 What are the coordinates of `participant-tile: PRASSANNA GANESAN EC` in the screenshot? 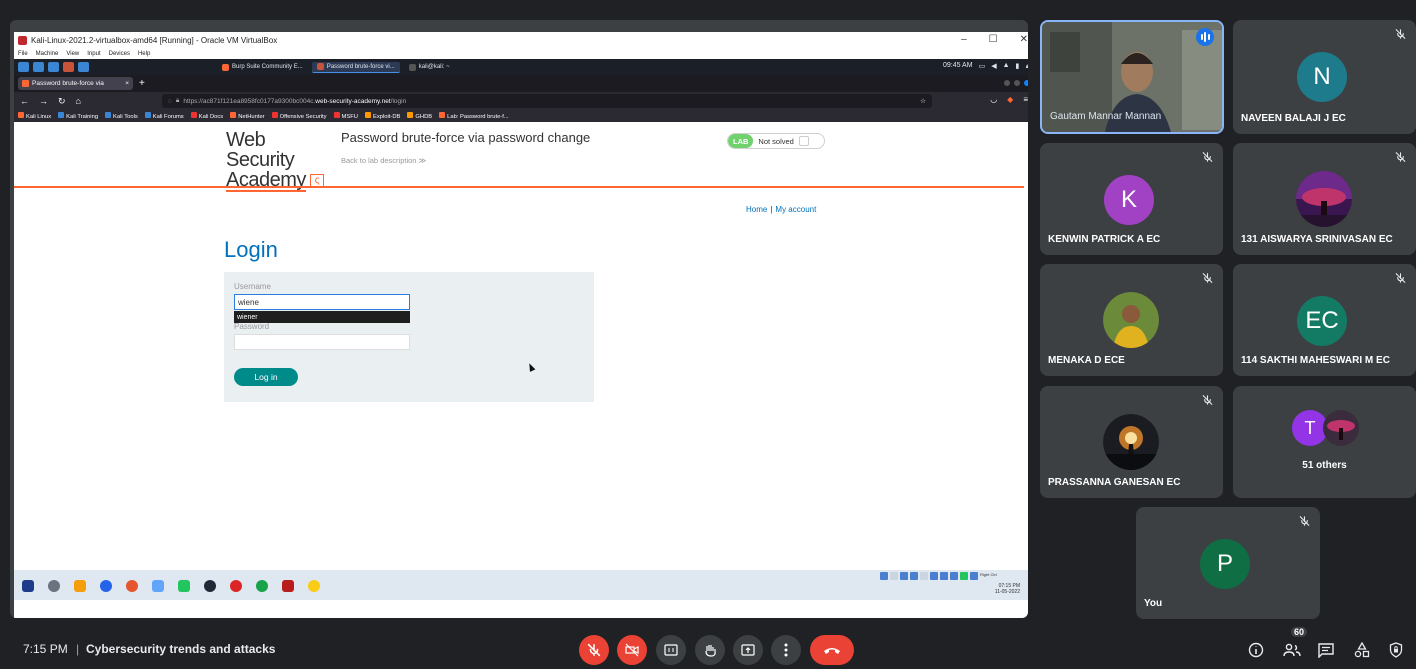 It's located at (1131, 442).